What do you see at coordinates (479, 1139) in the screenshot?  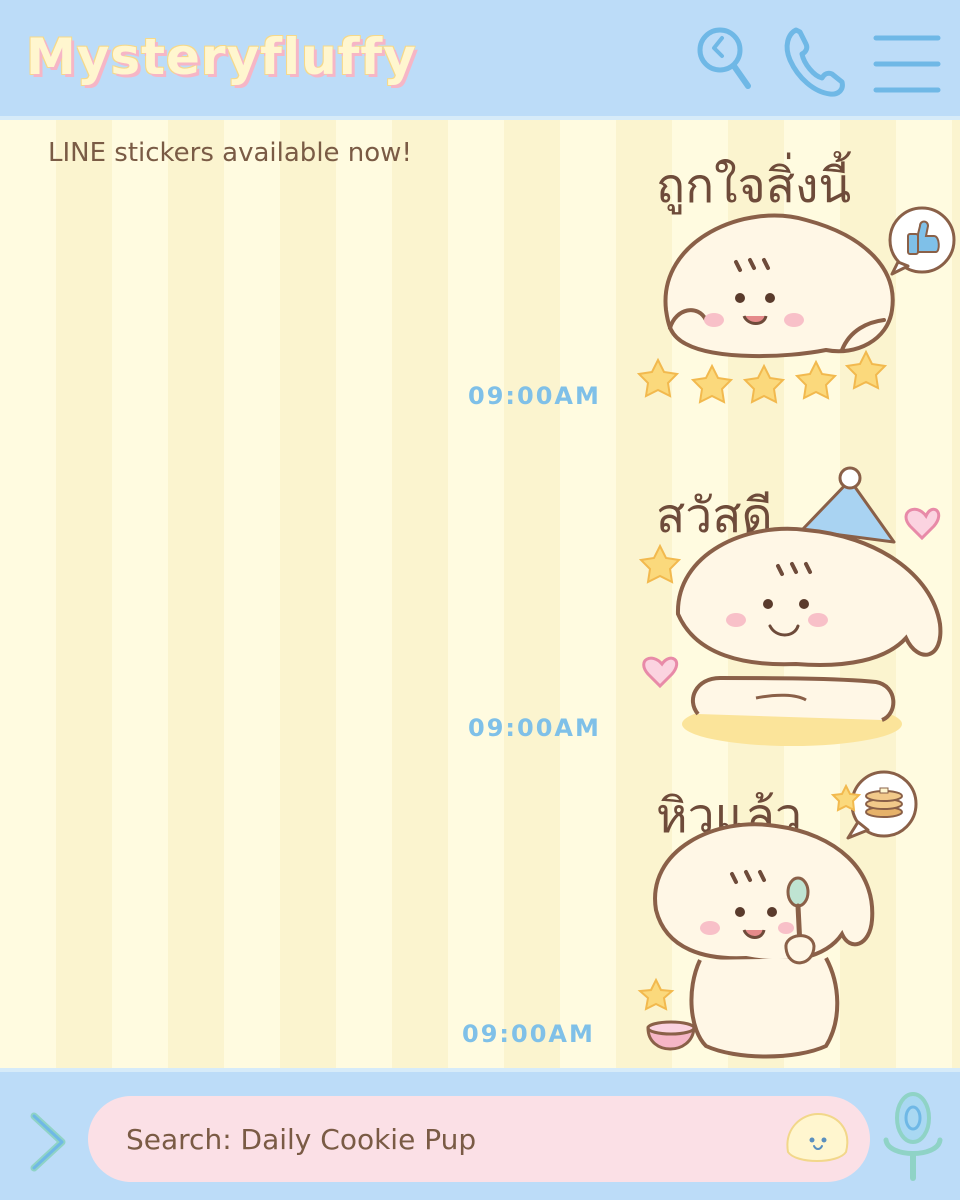 I see `search-input: Search: Daily Cookie Pup` at bounding box center [479, 1139].